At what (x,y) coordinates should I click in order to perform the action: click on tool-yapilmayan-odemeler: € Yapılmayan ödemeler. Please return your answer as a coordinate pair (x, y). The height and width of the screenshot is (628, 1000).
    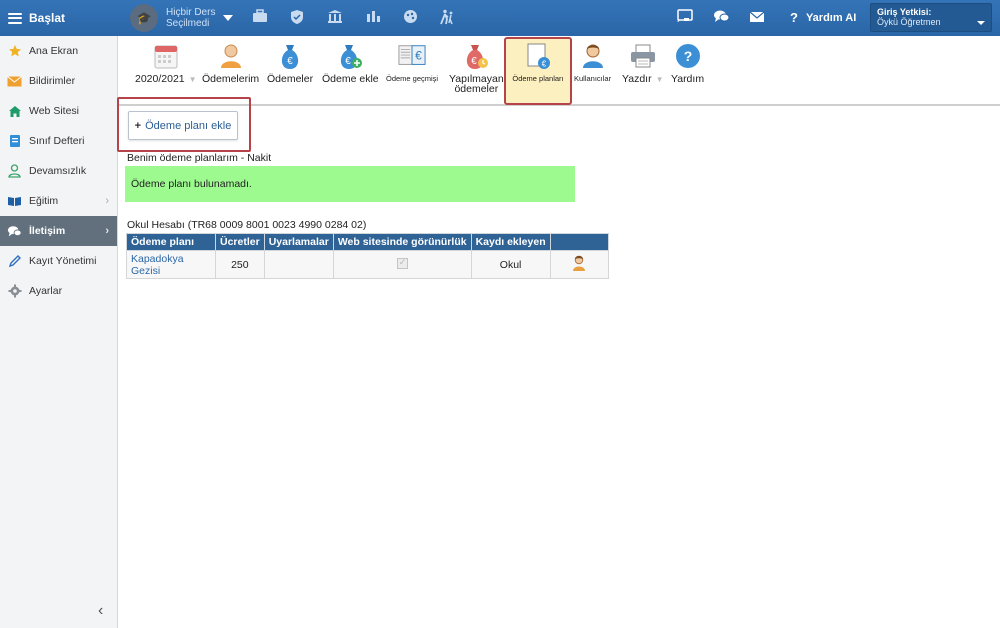
    Looking at the image, I should click on (476, 68).